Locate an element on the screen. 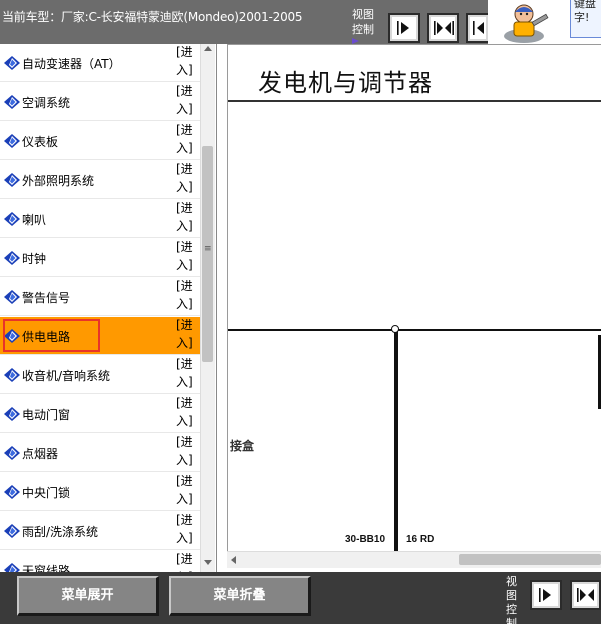 This screenshot has width=601, height=631. wire-code-label: 30-BB10 is located at coordinates (365, 539).